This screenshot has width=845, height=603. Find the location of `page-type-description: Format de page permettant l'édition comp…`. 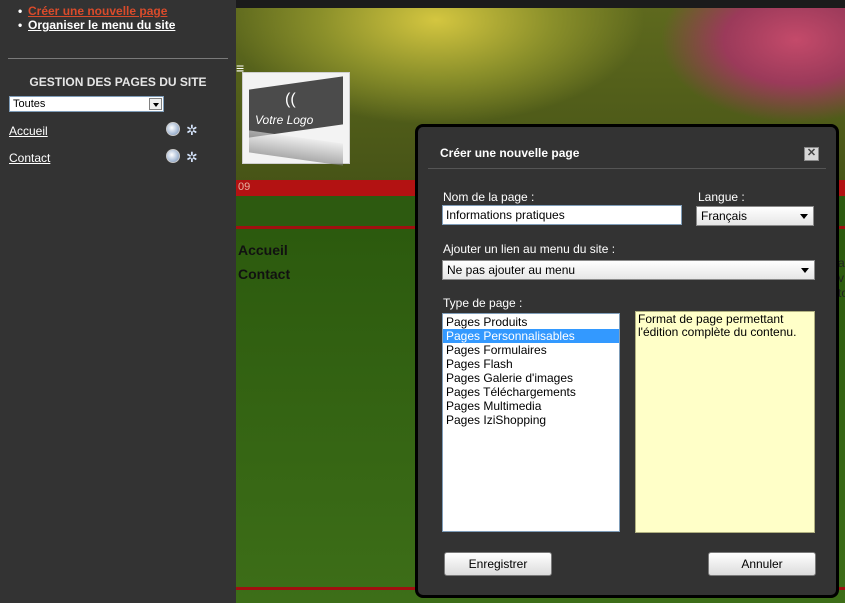

page-type-description: Format de page permettant l'édition comp… is located at coordinates (725, 422).